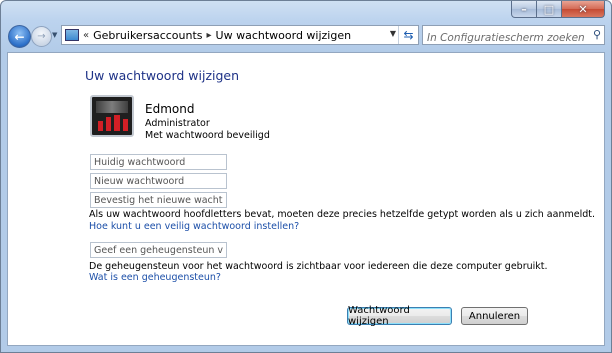 Image resolution: width=612 pixels, height=353 pixels. I want to click on password-hint-field, so click(158, 250).